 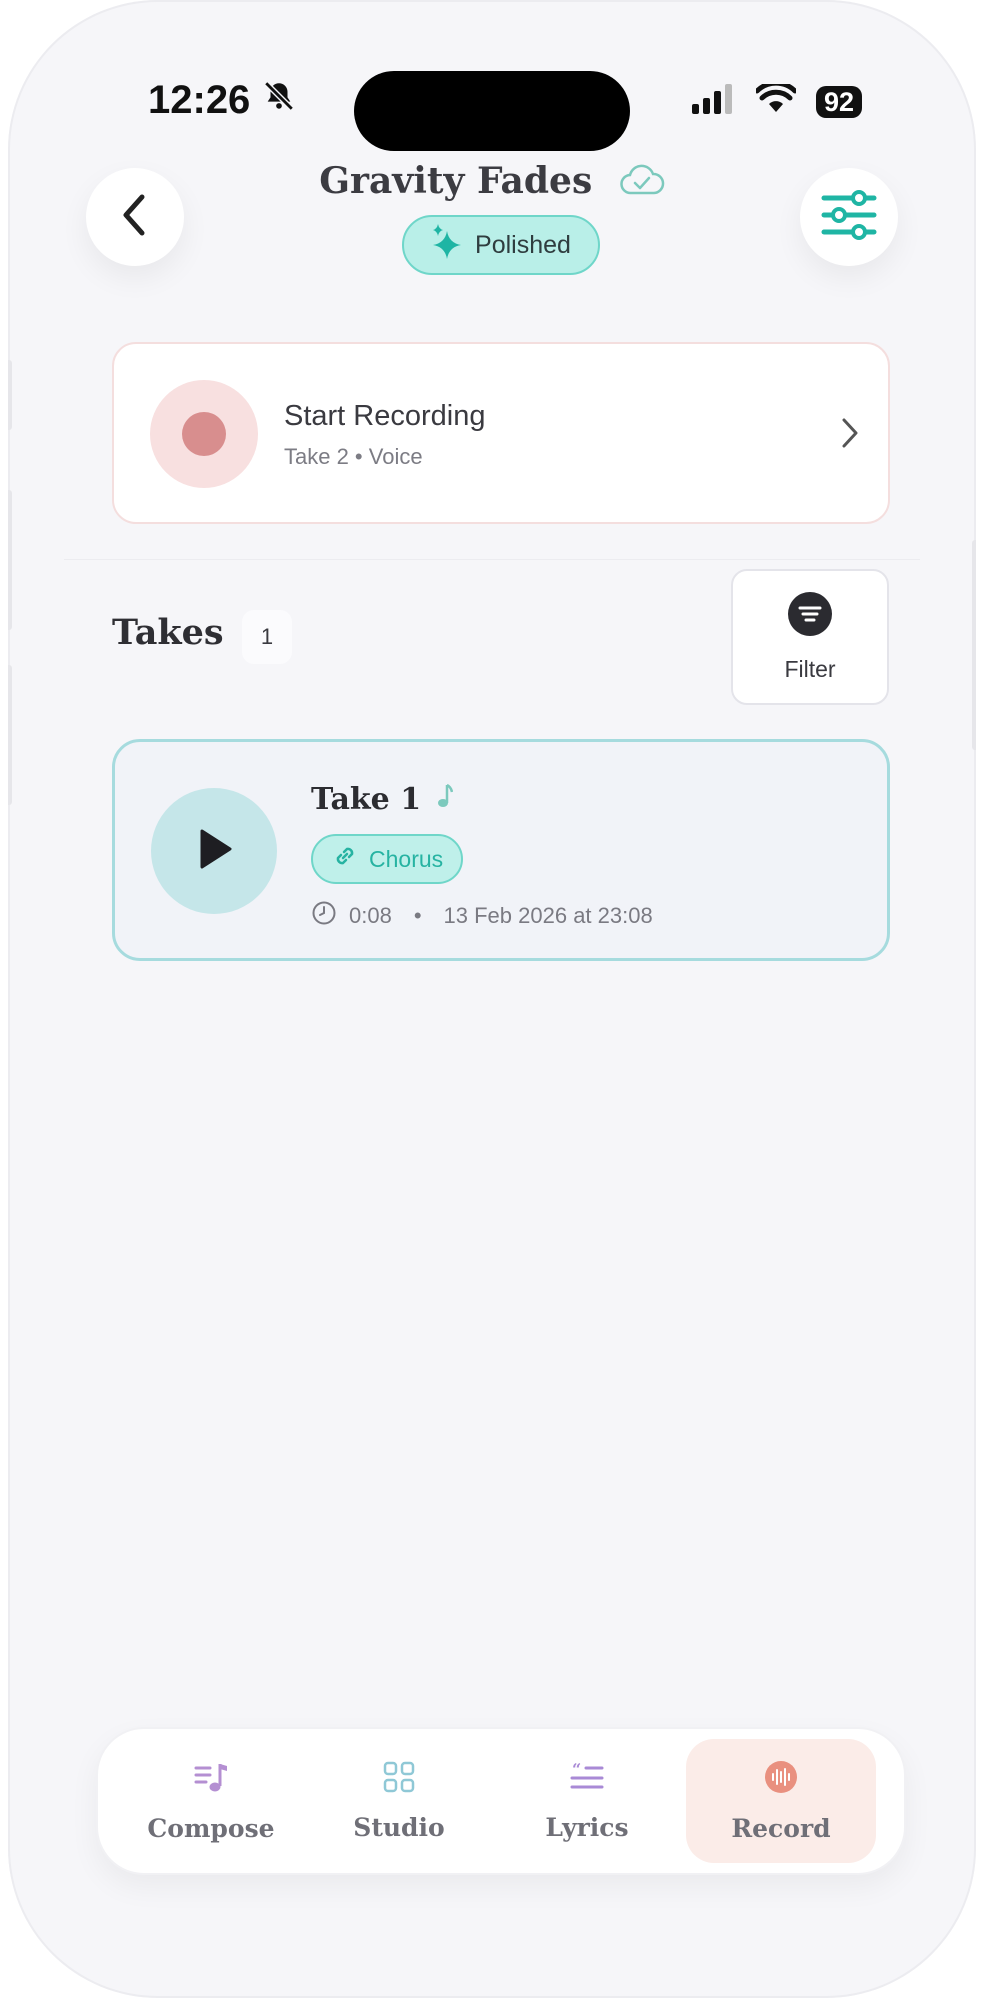 I want to click on section-divider, so click(x=492, y=559).